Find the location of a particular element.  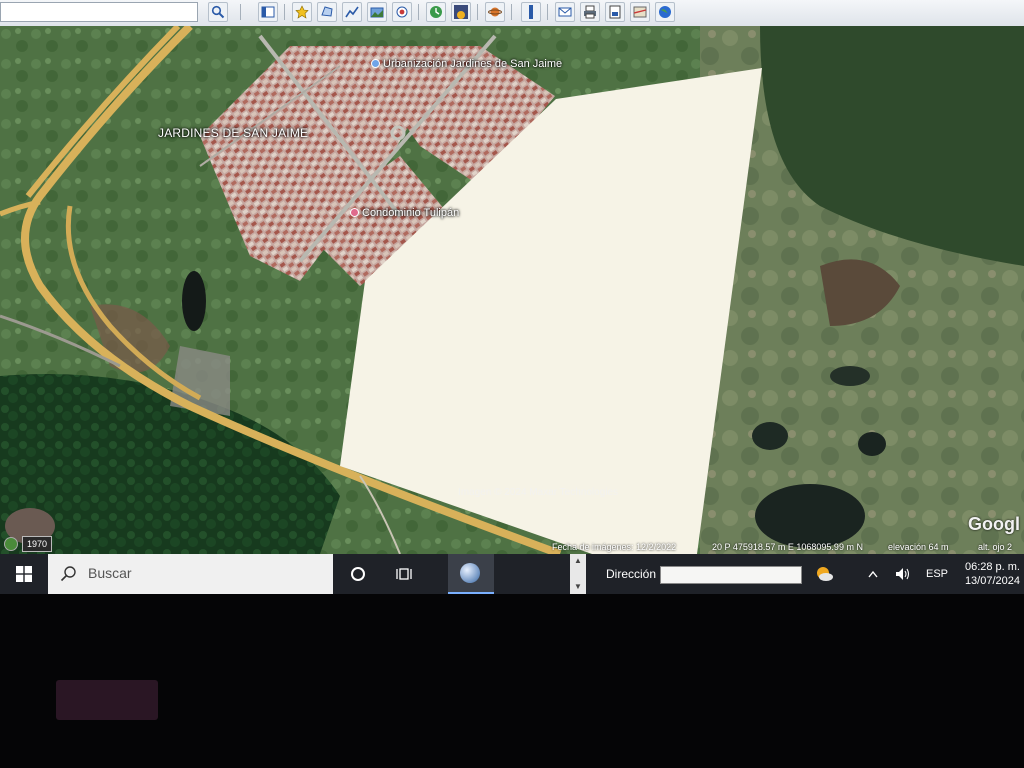

placemark-icon is located at coordinates (302, 12).